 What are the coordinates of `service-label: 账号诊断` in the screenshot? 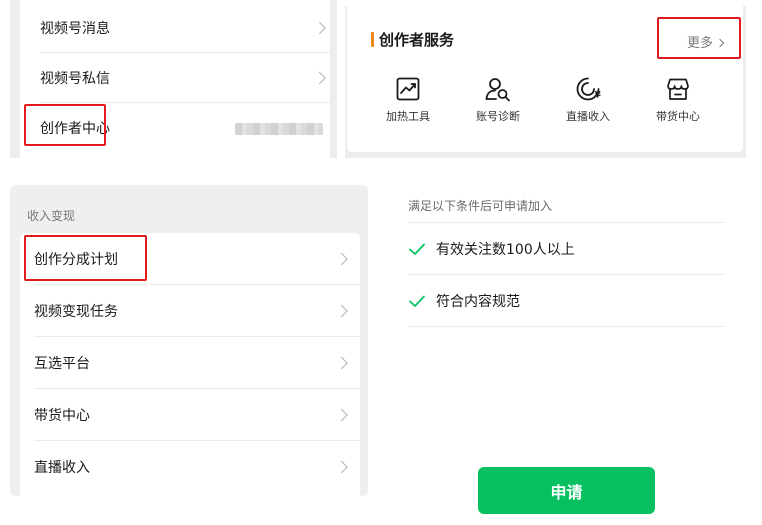 It's located at (498, 116).